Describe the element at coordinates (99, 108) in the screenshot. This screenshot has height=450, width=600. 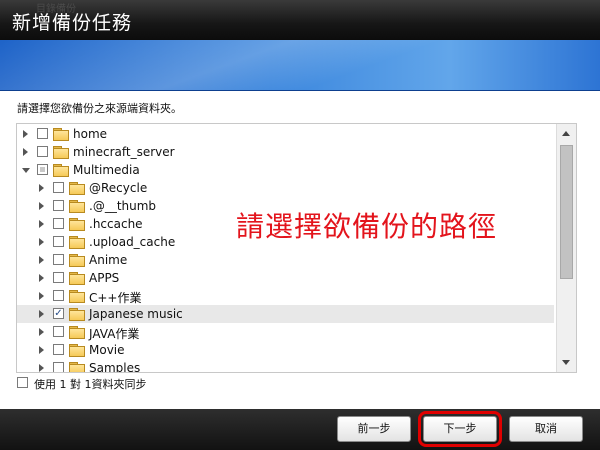
I see `instruction-text: 請選擇您欲備份之來源端資料夾。` at that location.